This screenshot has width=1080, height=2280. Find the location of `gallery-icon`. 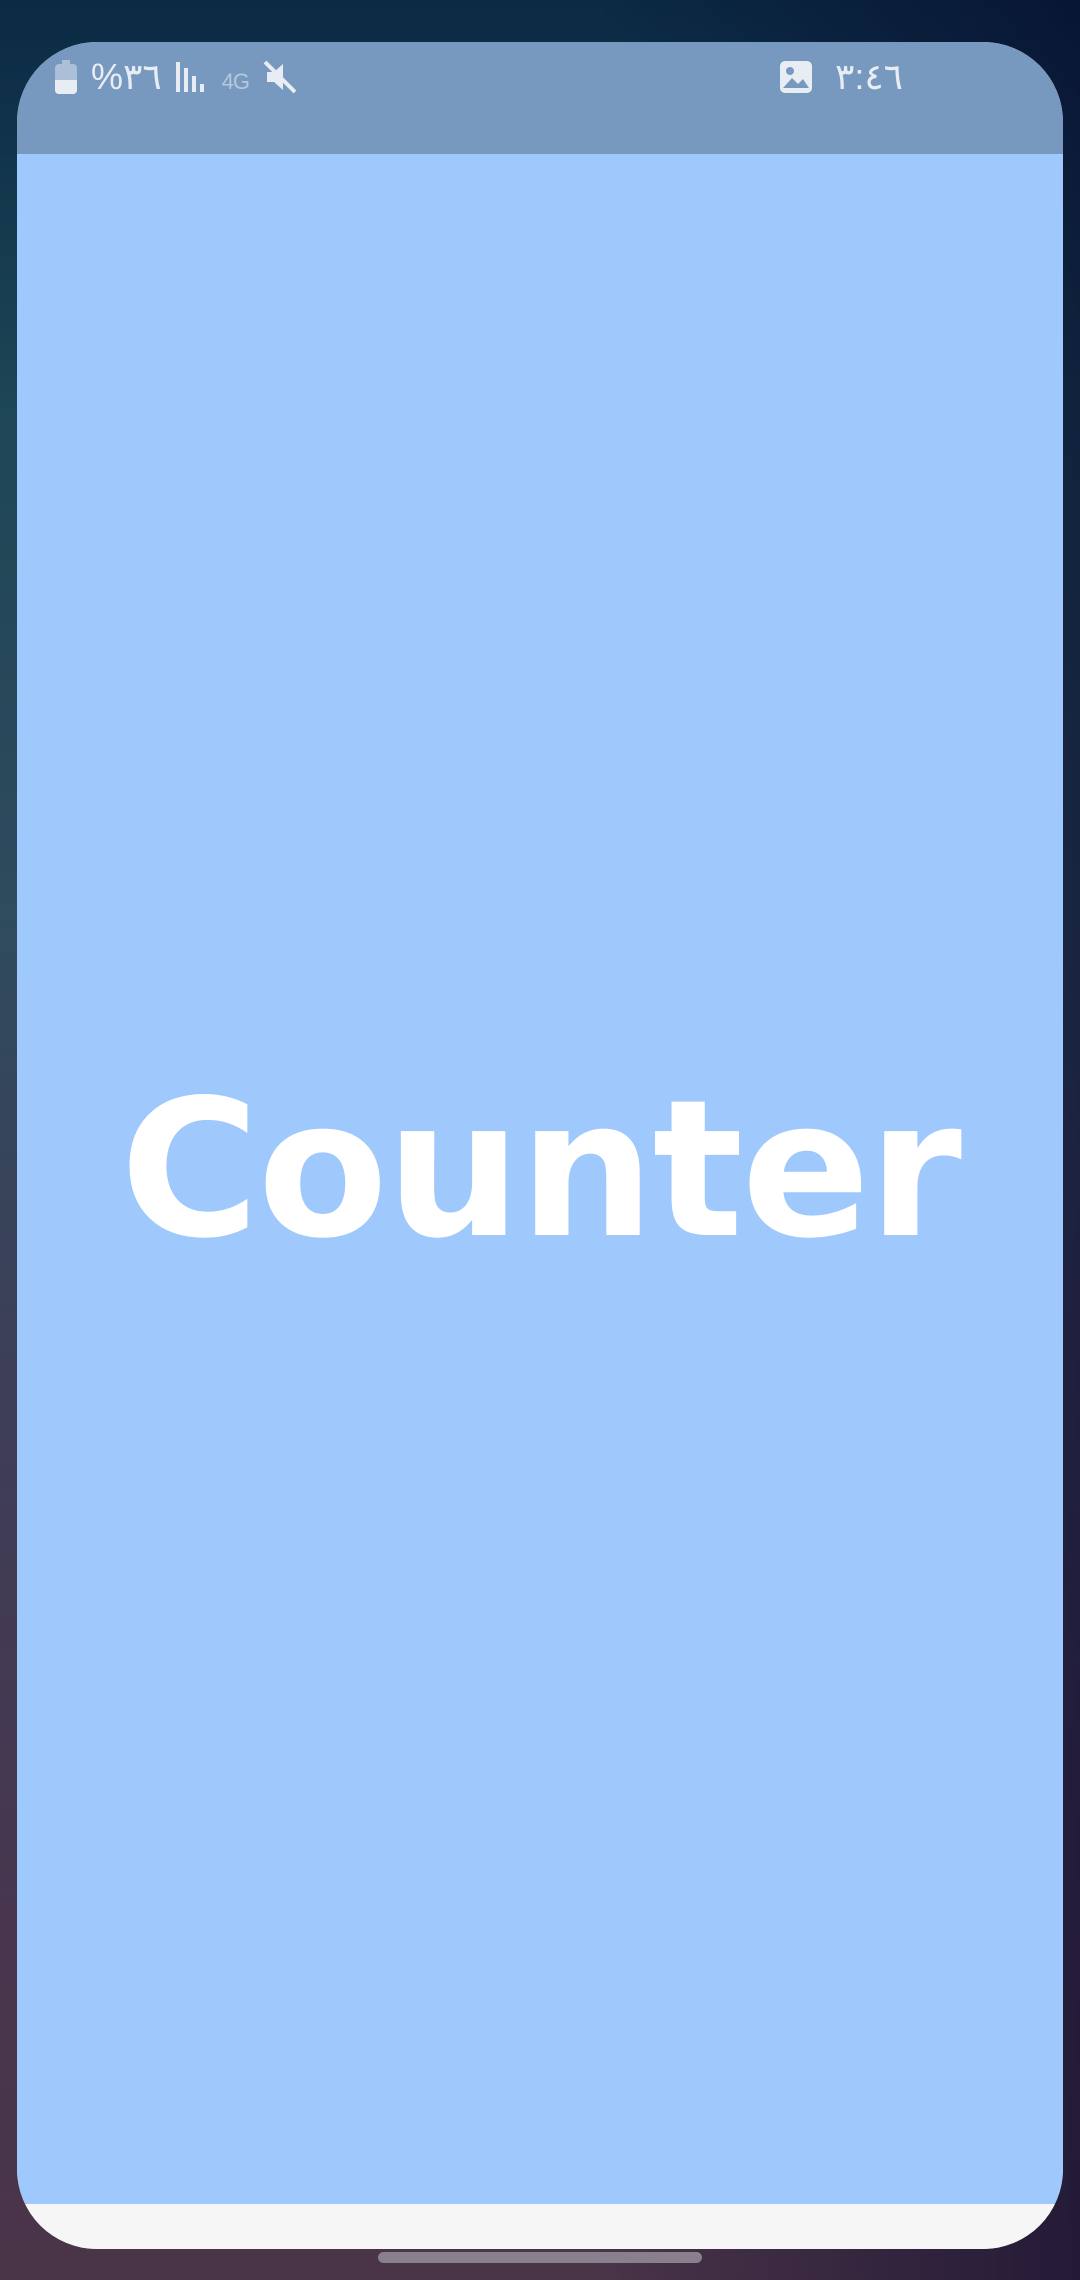

gallery-icon is located at coordinates (796, 77).